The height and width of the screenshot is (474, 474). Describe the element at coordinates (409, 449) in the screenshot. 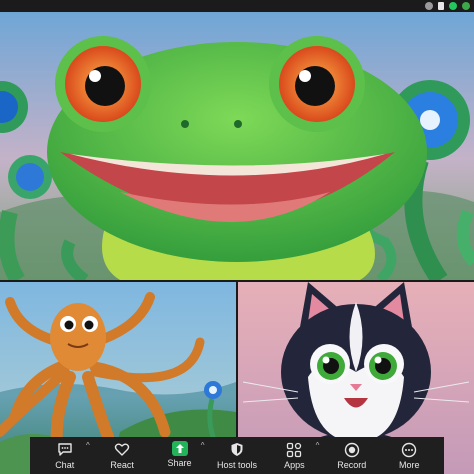

I see `more-dots-icon` at that location.